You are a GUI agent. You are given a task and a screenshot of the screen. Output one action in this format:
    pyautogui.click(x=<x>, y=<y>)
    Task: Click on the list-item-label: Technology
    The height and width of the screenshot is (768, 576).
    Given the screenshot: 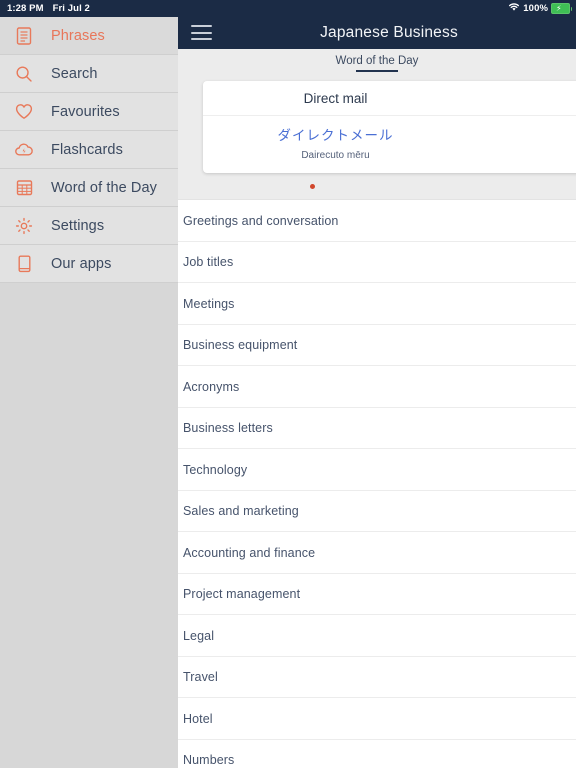 What is the action you would take?
    pyautogui.click(x=215, y=469)
    